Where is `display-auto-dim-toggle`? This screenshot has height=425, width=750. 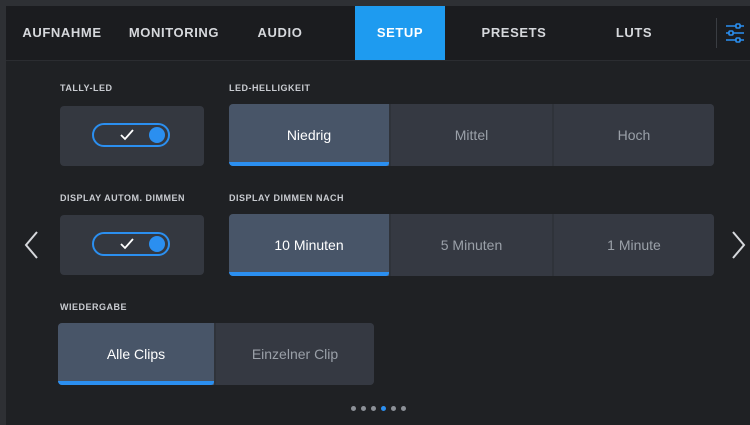
display-auto-dim-toggle is located at coordinates (131, 244).